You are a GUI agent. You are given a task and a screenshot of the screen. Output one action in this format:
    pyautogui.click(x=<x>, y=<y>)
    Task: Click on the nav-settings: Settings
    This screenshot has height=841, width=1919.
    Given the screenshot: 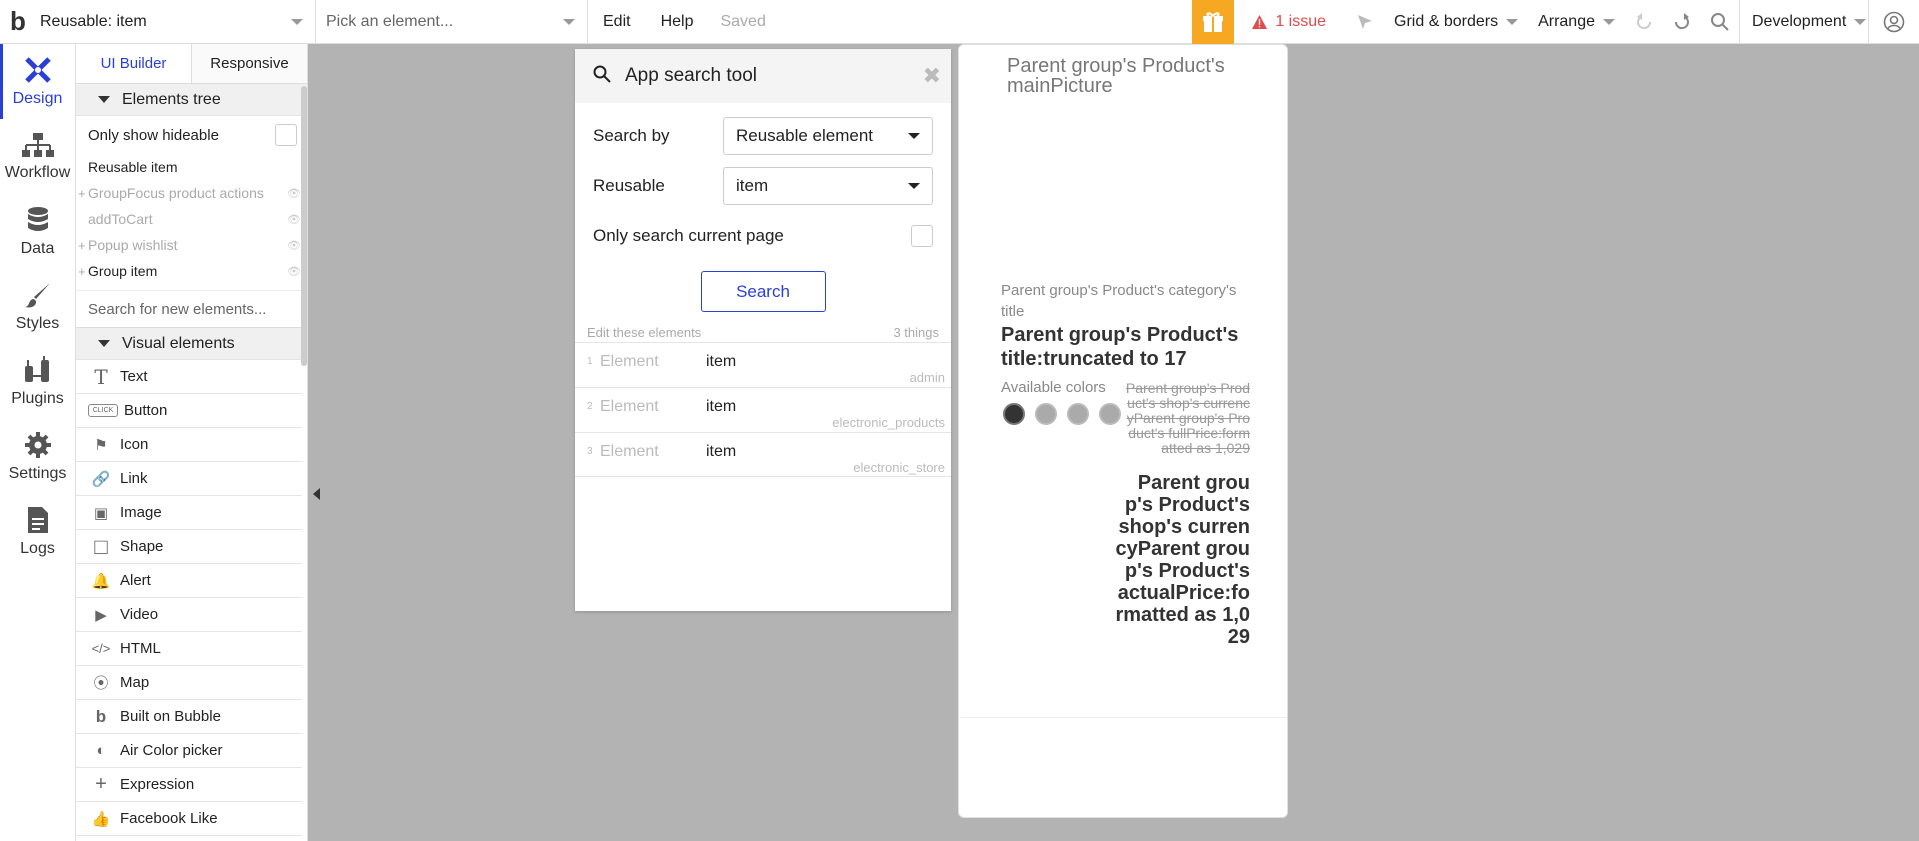 What is the action you would take?
    pyautogui.click(x=37, y=456)
    